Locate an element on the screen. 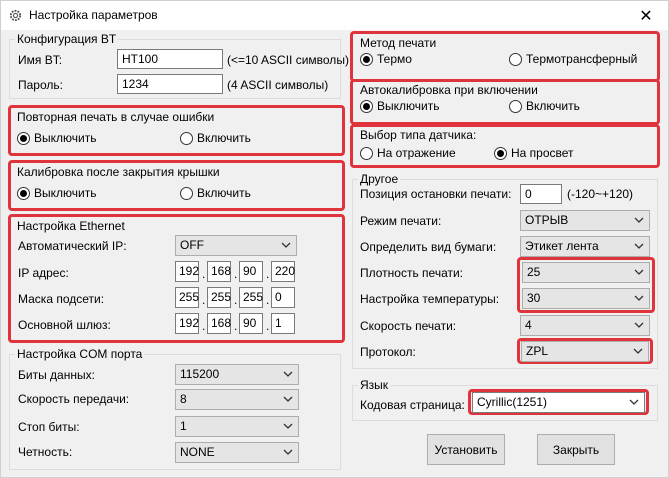  density-select: 25 is located at coordinates (586, 272).